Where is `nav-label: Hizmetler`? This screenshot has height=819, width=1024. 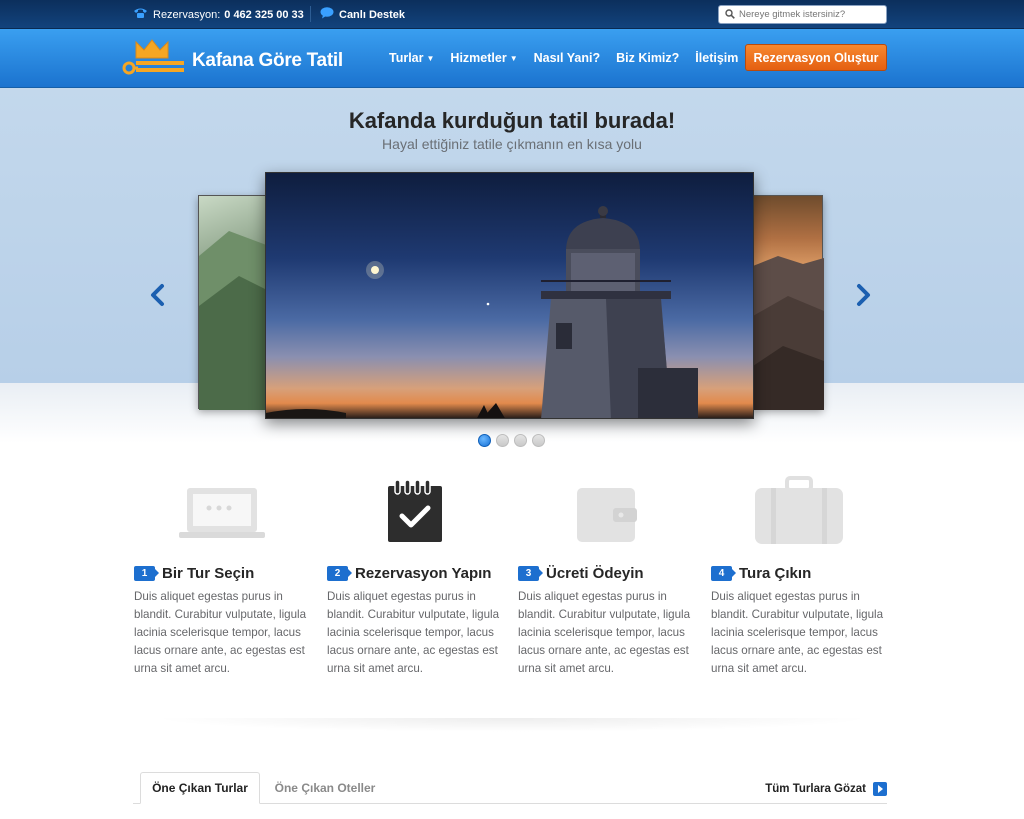 nav-label: Hizmetler is located at coordinates (478, 58).